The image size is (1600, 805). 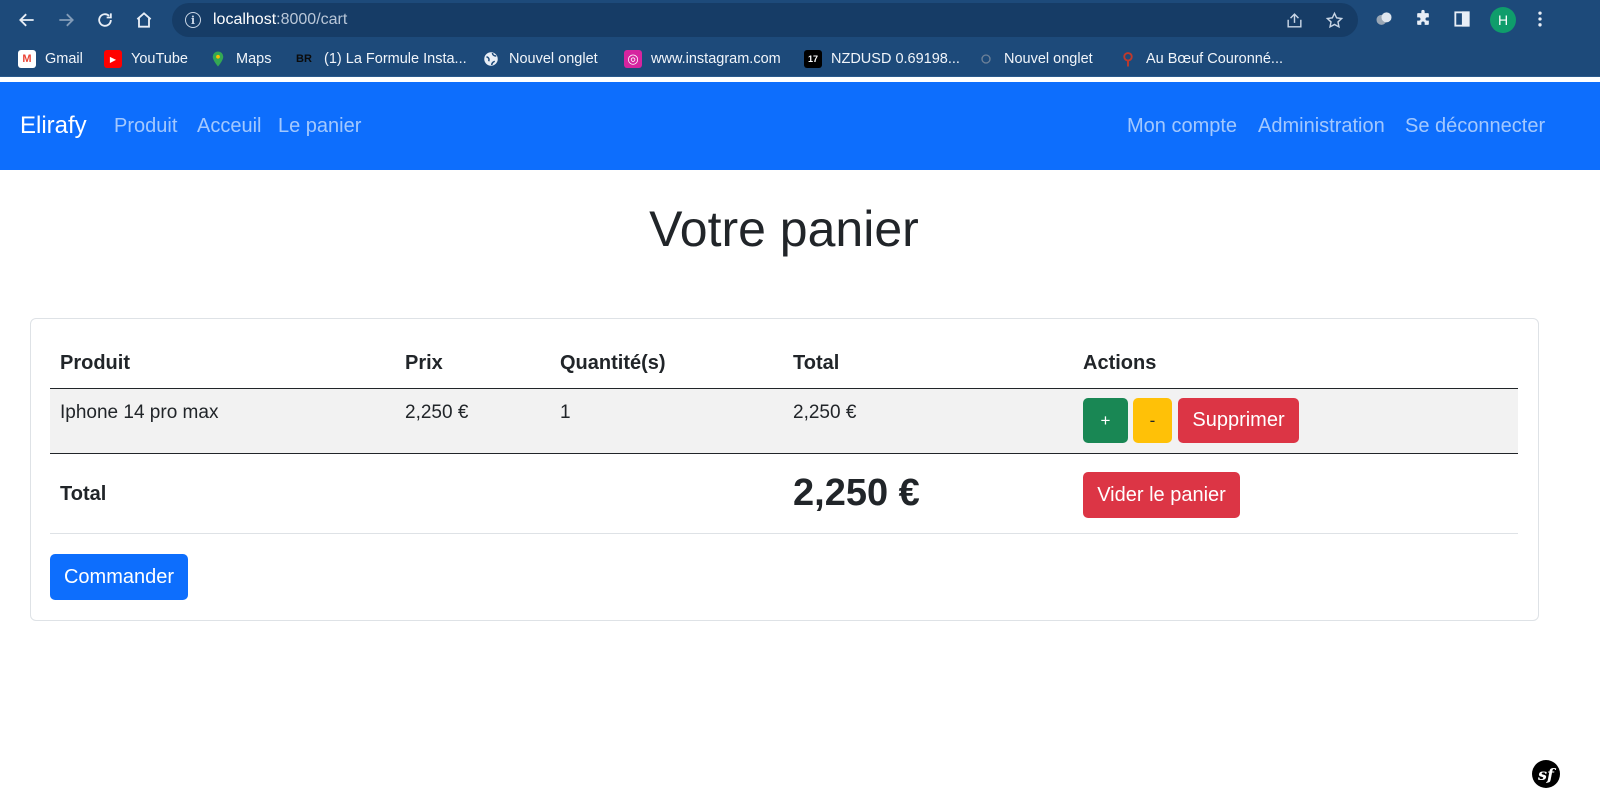 I want to click on restaurant-icon, so click(x=1128, y=59).